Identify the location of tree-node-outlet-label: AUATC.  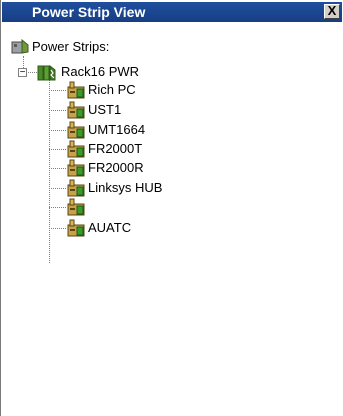
(109, 228).